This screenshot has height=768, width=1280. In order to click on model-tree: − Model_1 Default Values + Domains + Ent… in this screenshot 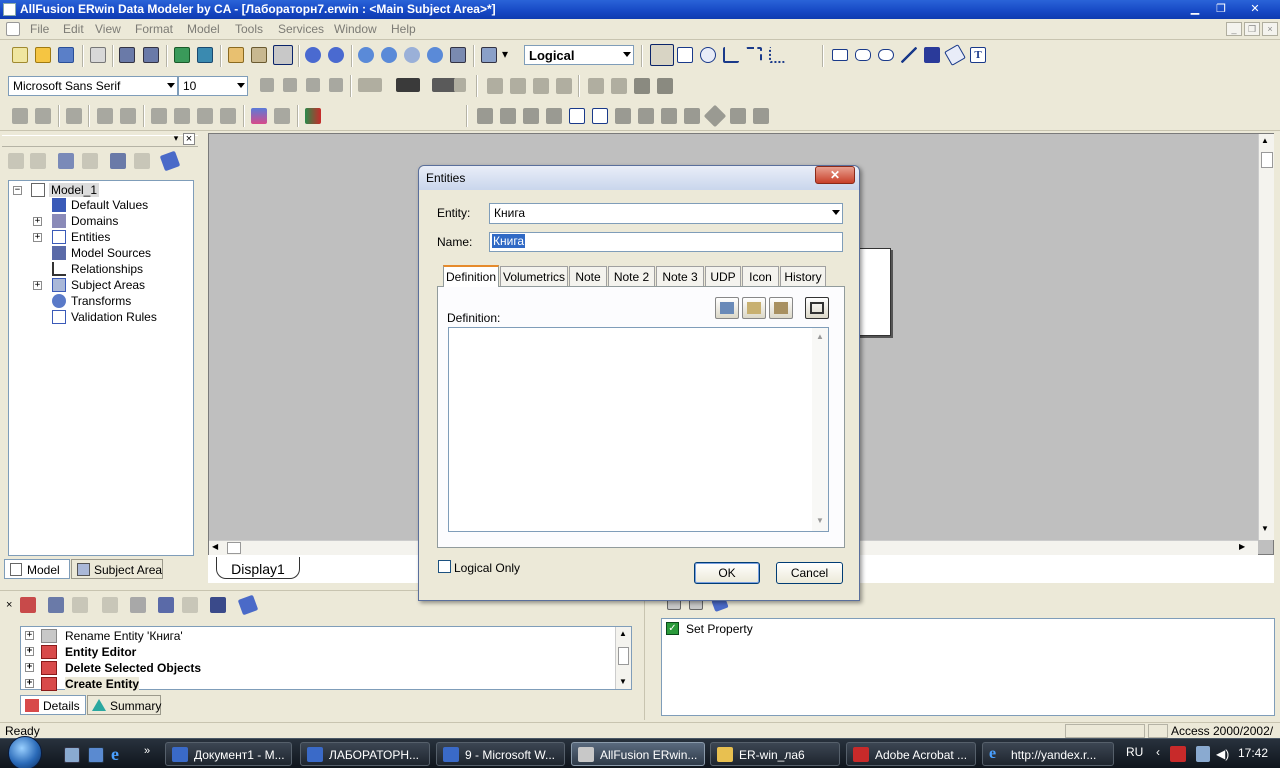, I will do `click(101, 368)`.